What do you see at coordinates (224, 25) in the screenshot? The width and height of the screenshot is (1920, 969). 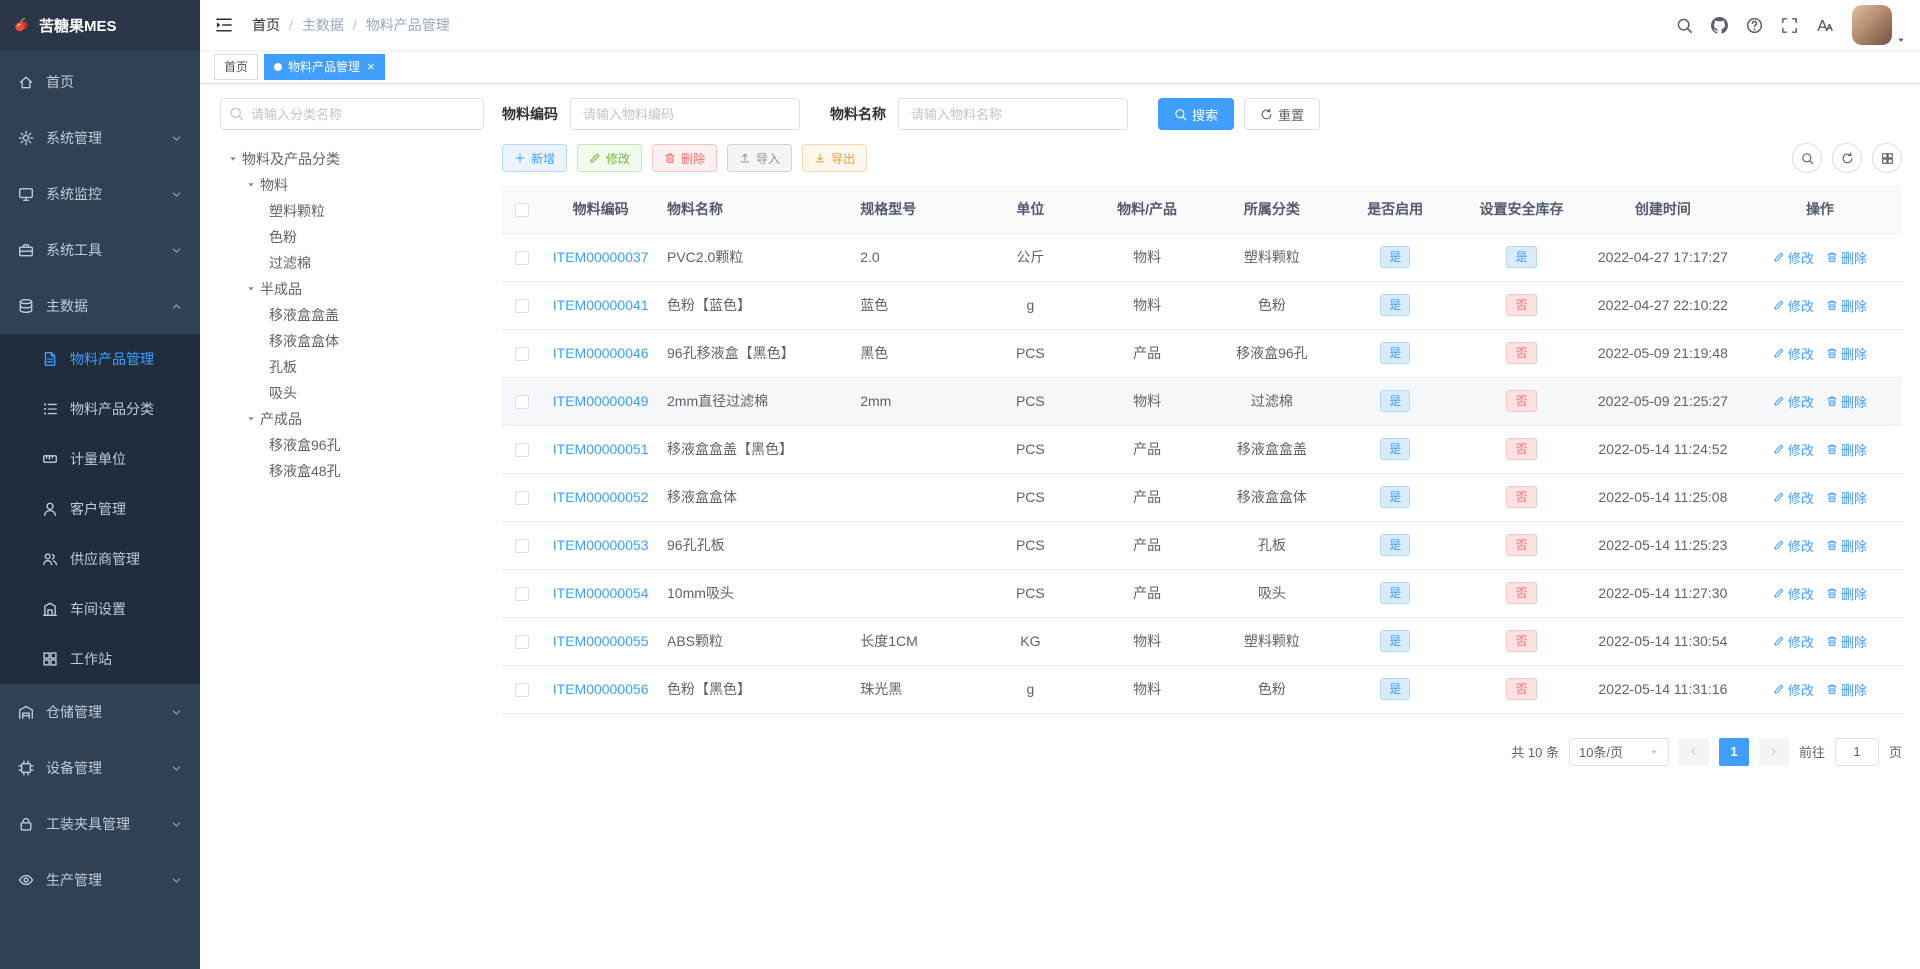 I see `hamburger-icon` at bounding box center [224, 25].